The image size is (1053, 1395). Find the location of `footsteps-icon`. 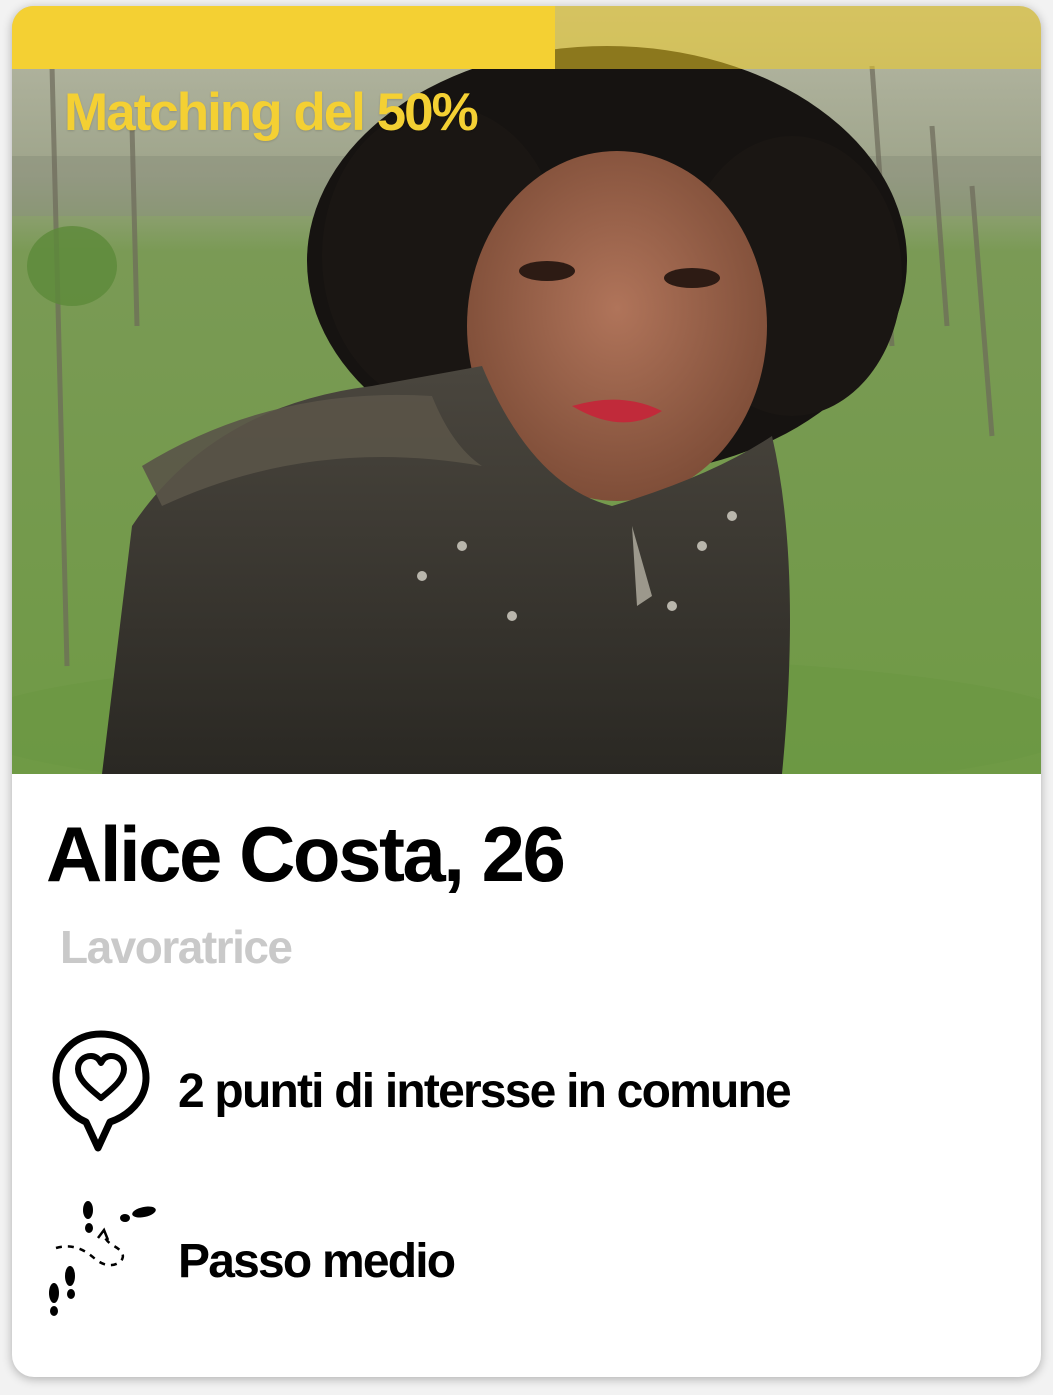

footsteps-icon is located at coordinates (102, 1258).